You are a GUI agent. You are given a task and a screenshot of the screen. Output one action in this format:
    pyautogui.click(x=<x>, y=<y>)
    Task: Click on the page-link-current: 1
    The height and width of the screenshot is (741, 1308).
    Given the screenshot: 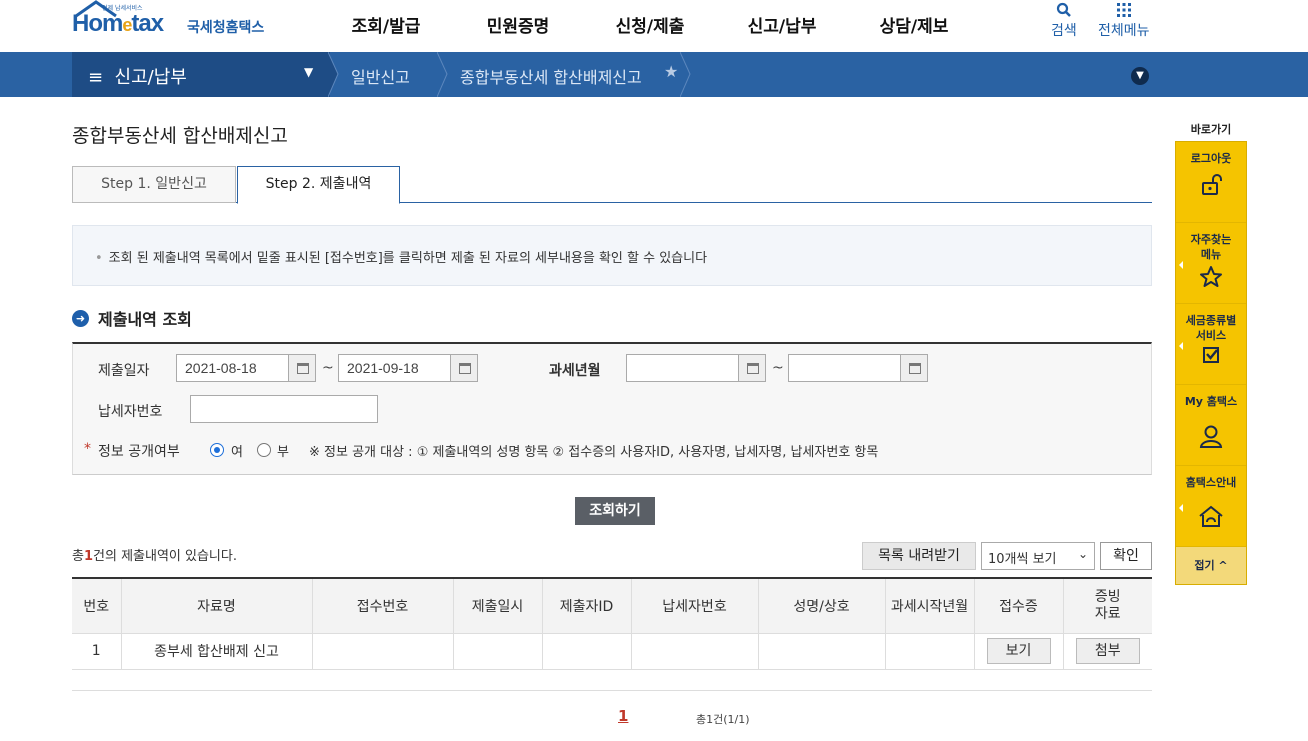 What is the action you would take?
    pyautogui.click(x=623, y=716)
    